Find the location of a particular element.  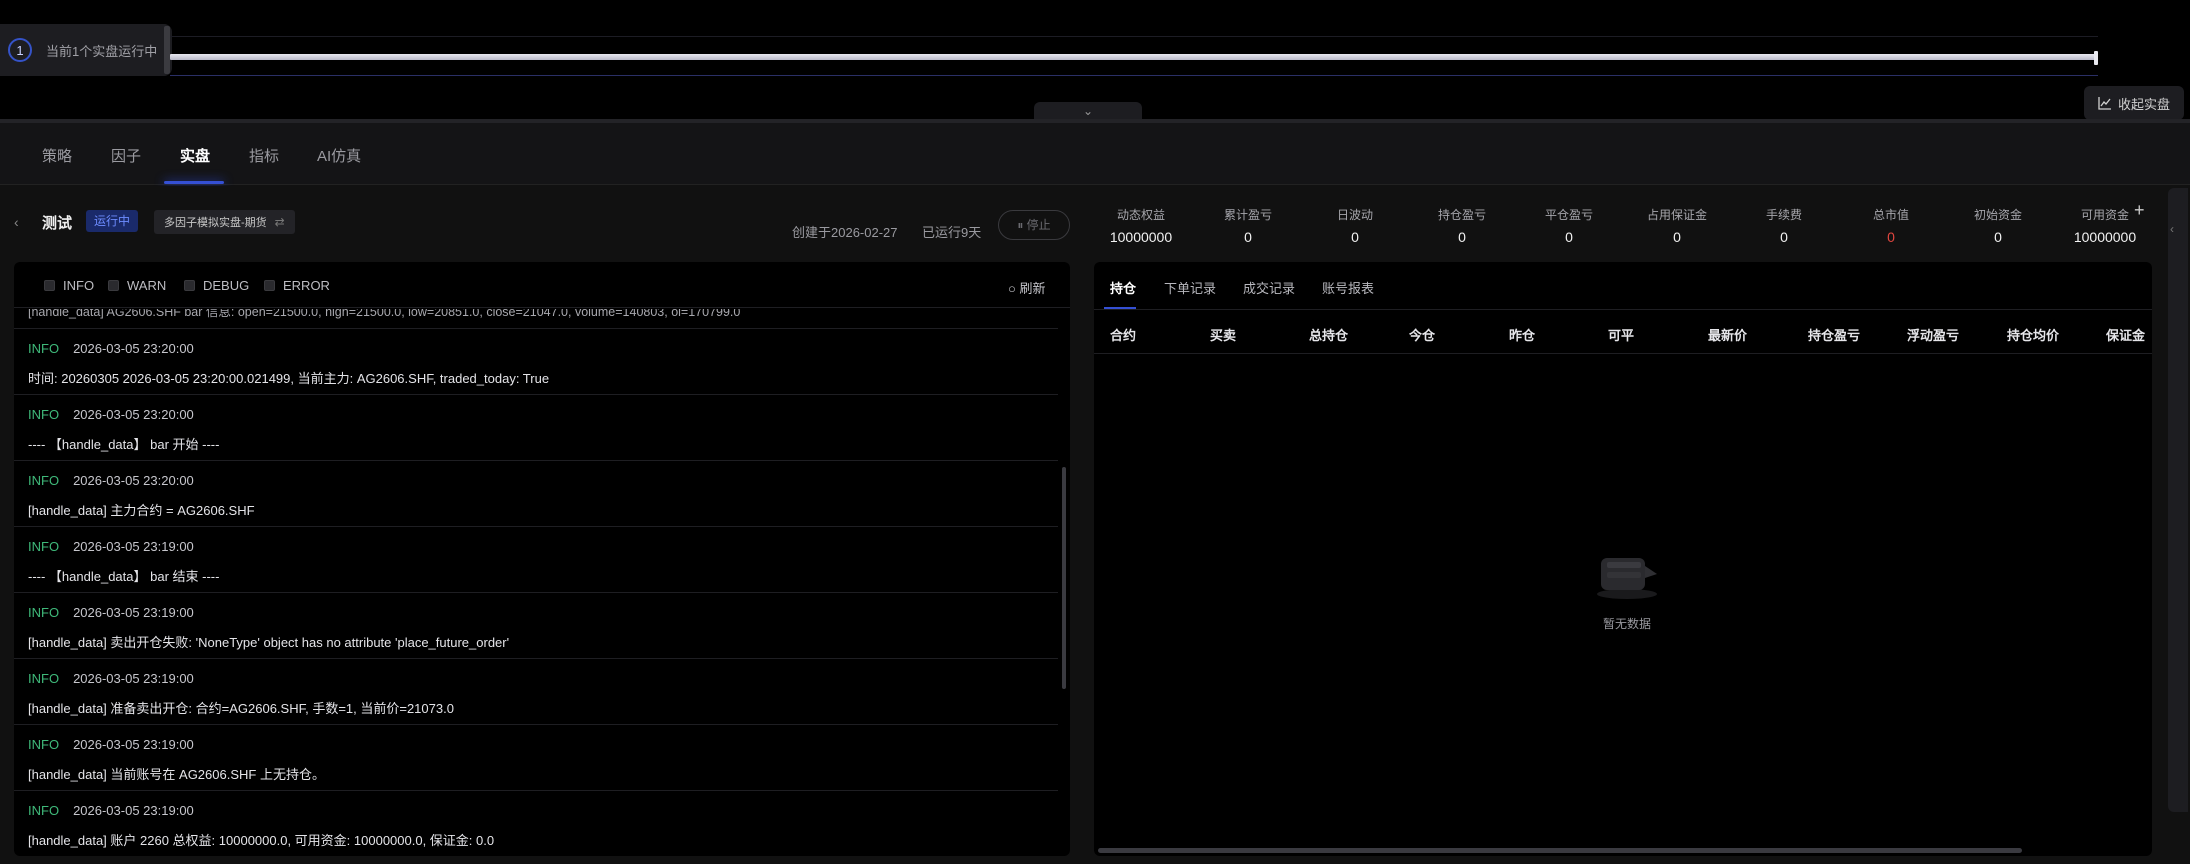

runtime-text: 已运行9天 is located at coordinates (952, 232).